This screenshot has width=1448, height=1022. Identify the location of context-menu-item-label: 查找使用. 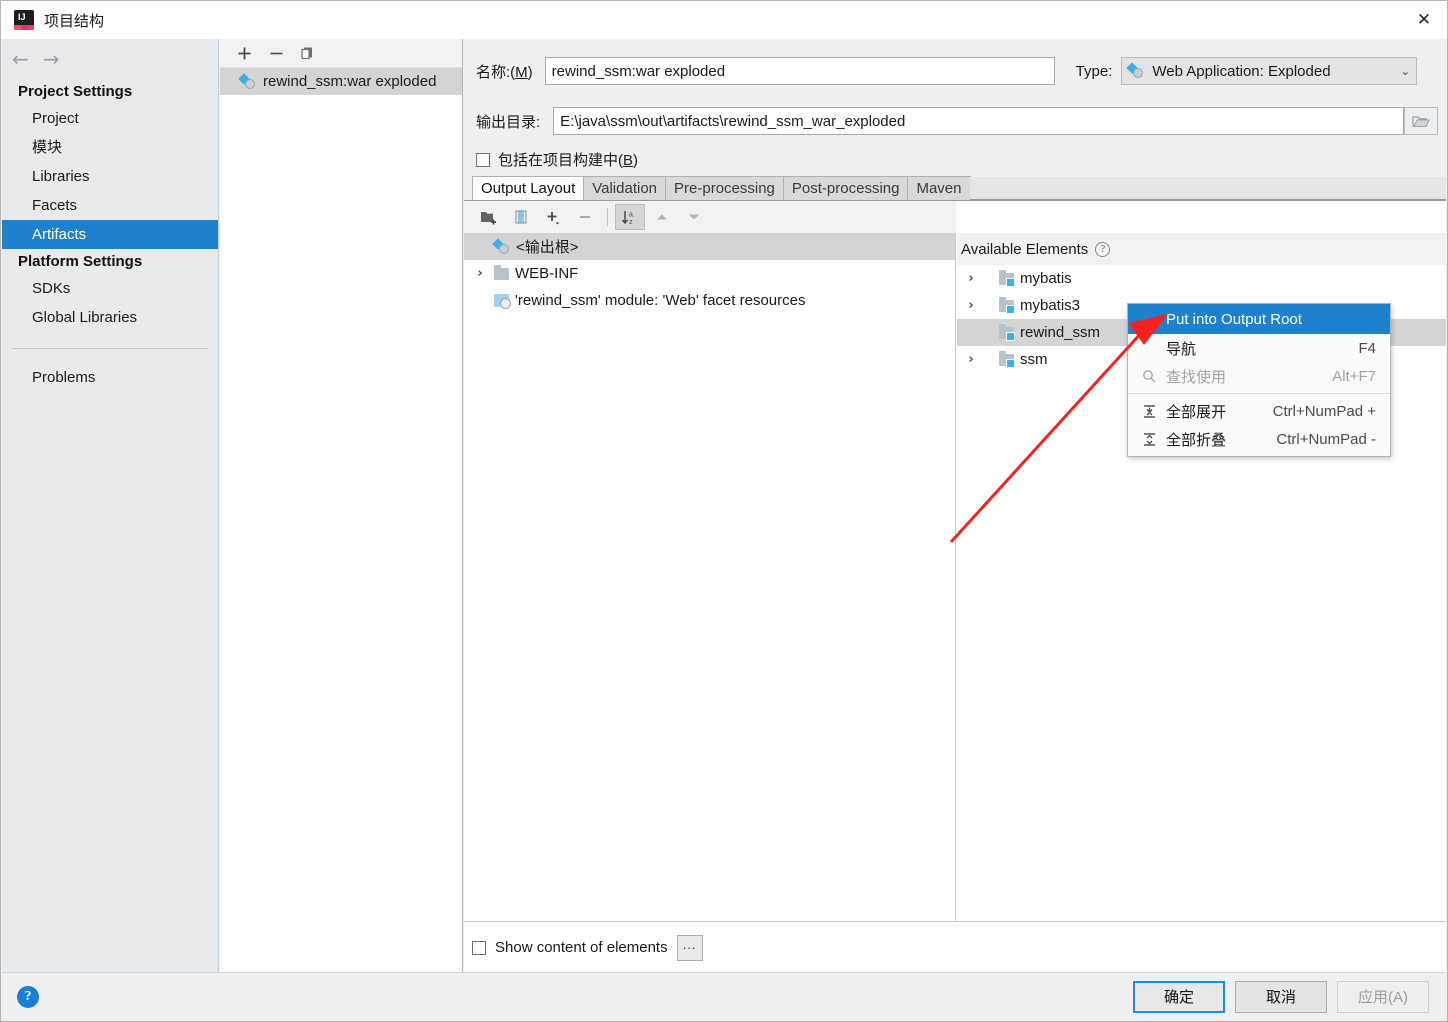
(1196, 377).